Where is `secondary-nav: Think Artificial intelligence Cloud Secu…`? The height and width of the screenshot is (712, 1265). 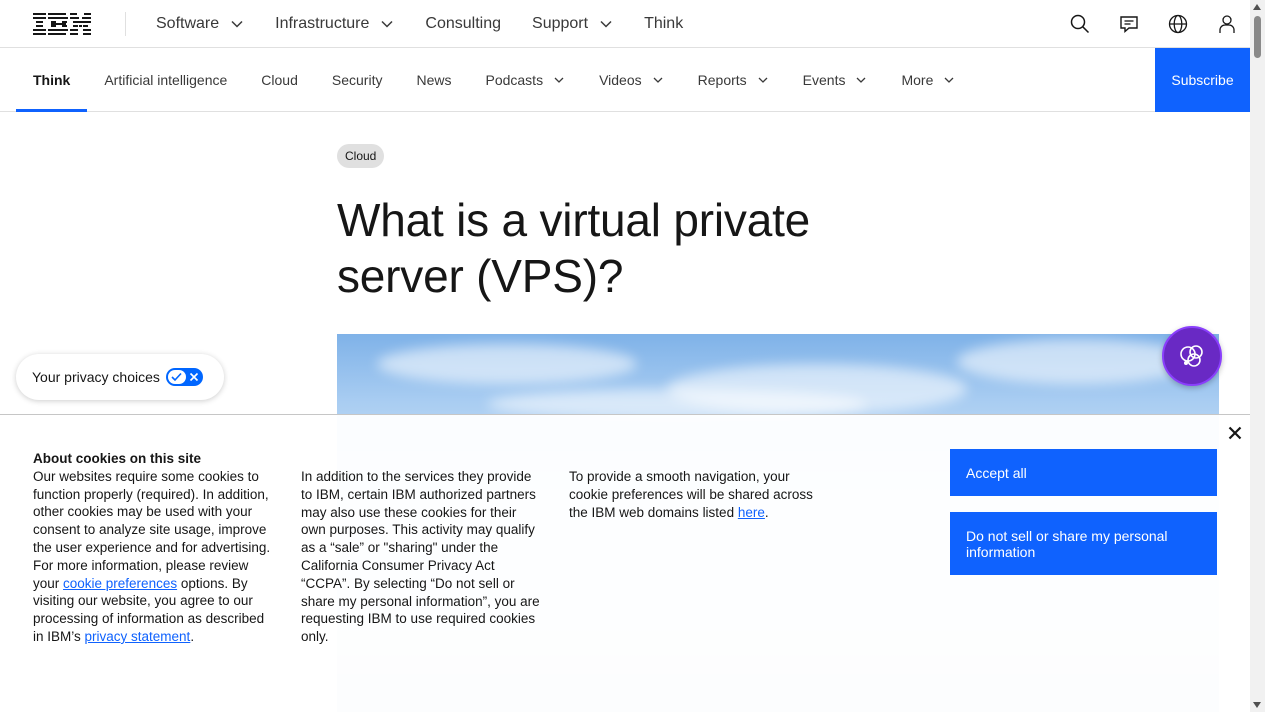 secondary-nav: Think Artificial intelligence Cloud Secu… is located at coordinates (625, 80).